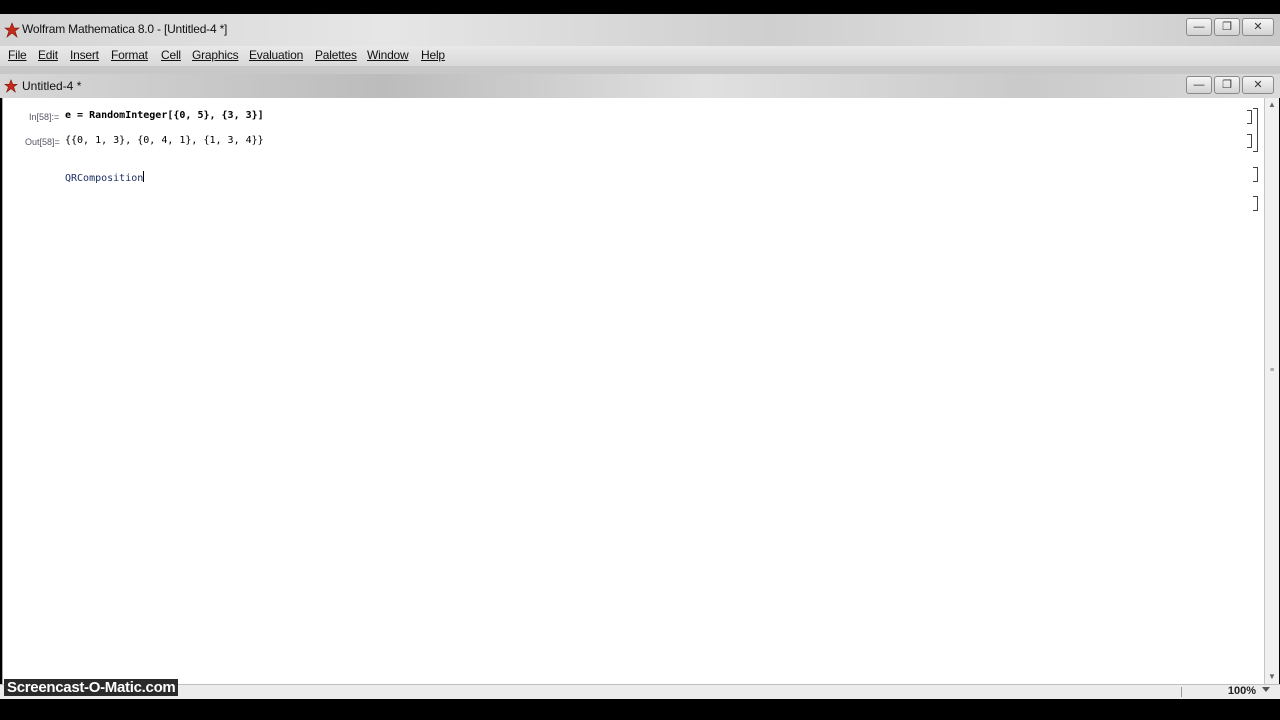  Describe the element at coordinates (640, 70) in the screenshot. I see `workspace-background` at that location.